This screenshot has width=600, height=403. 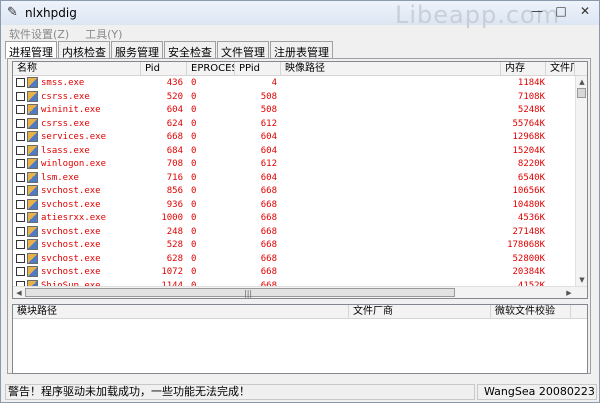 I want to click on pen-icon: ✎, so click(x=12, y=12).